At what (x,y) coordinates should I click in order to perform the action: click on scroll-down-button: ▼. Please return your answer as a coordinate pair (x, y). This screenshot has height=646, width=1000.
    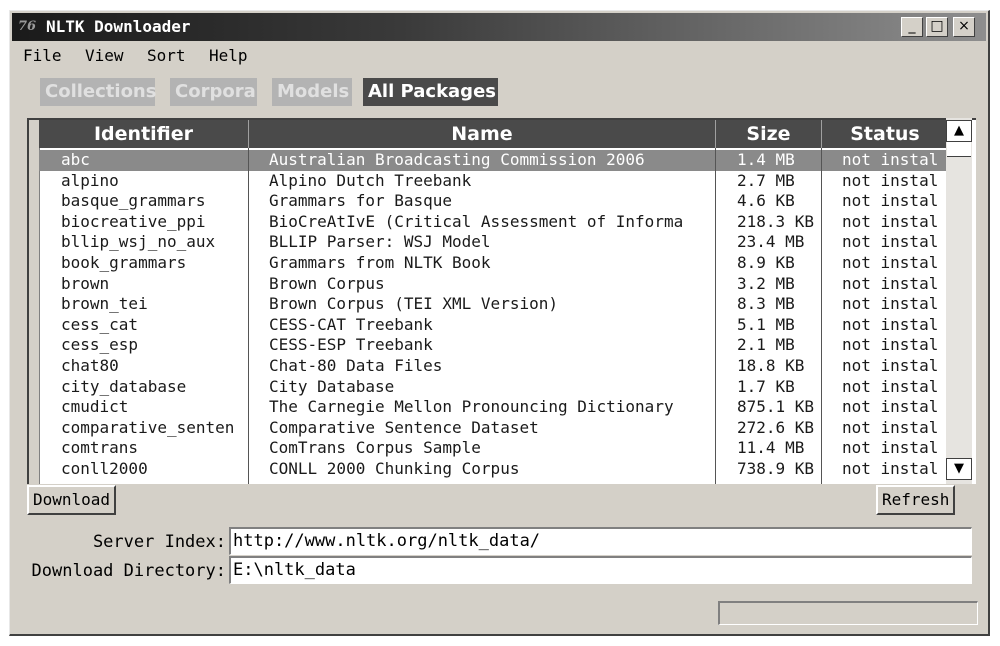
    Looking at the image, I should click on (959, 469).